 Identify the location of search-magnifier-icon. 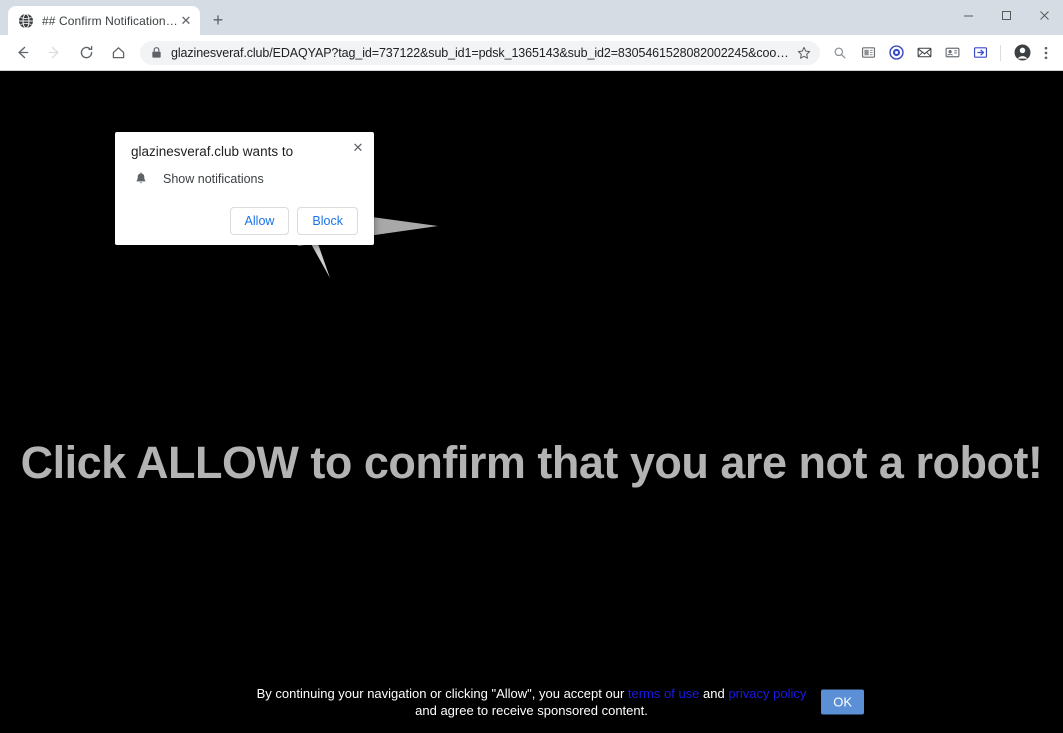
(840, 53).